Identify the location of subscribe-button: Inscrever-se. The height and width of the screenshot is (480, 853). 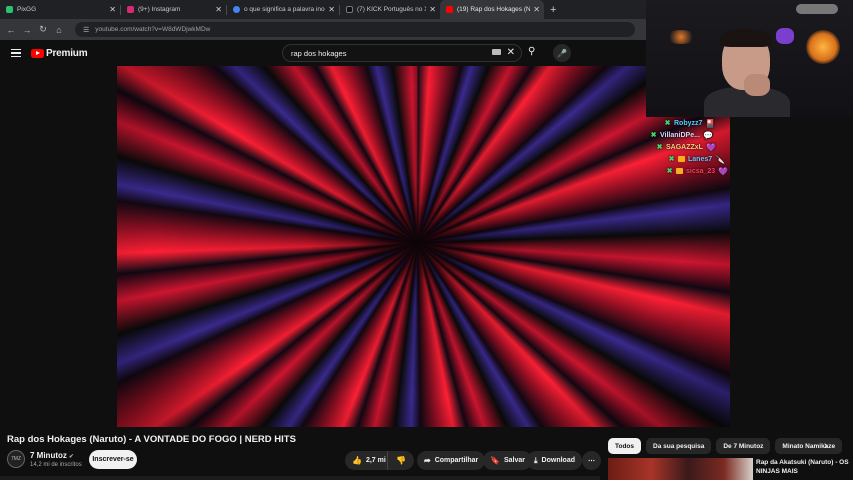
(113, 459).